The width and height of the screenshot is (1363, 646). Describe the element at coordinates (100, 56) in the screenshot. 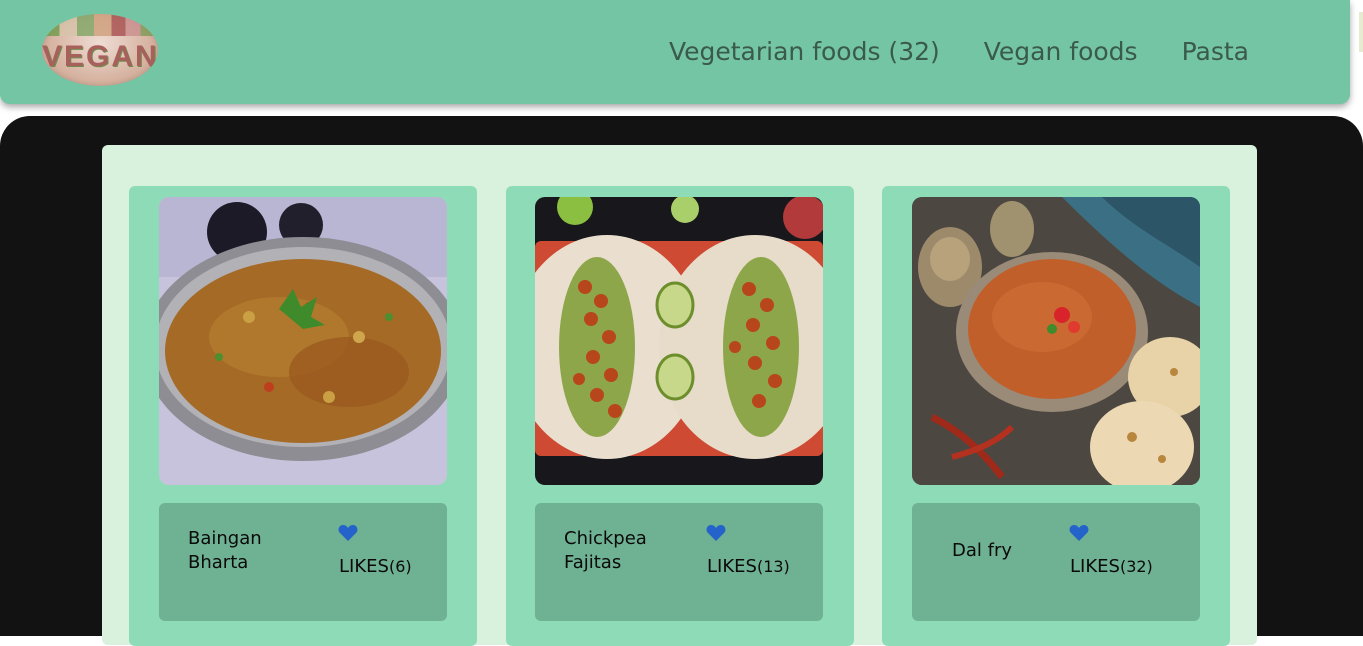

I see `logo-text: VEGAN` at that location.